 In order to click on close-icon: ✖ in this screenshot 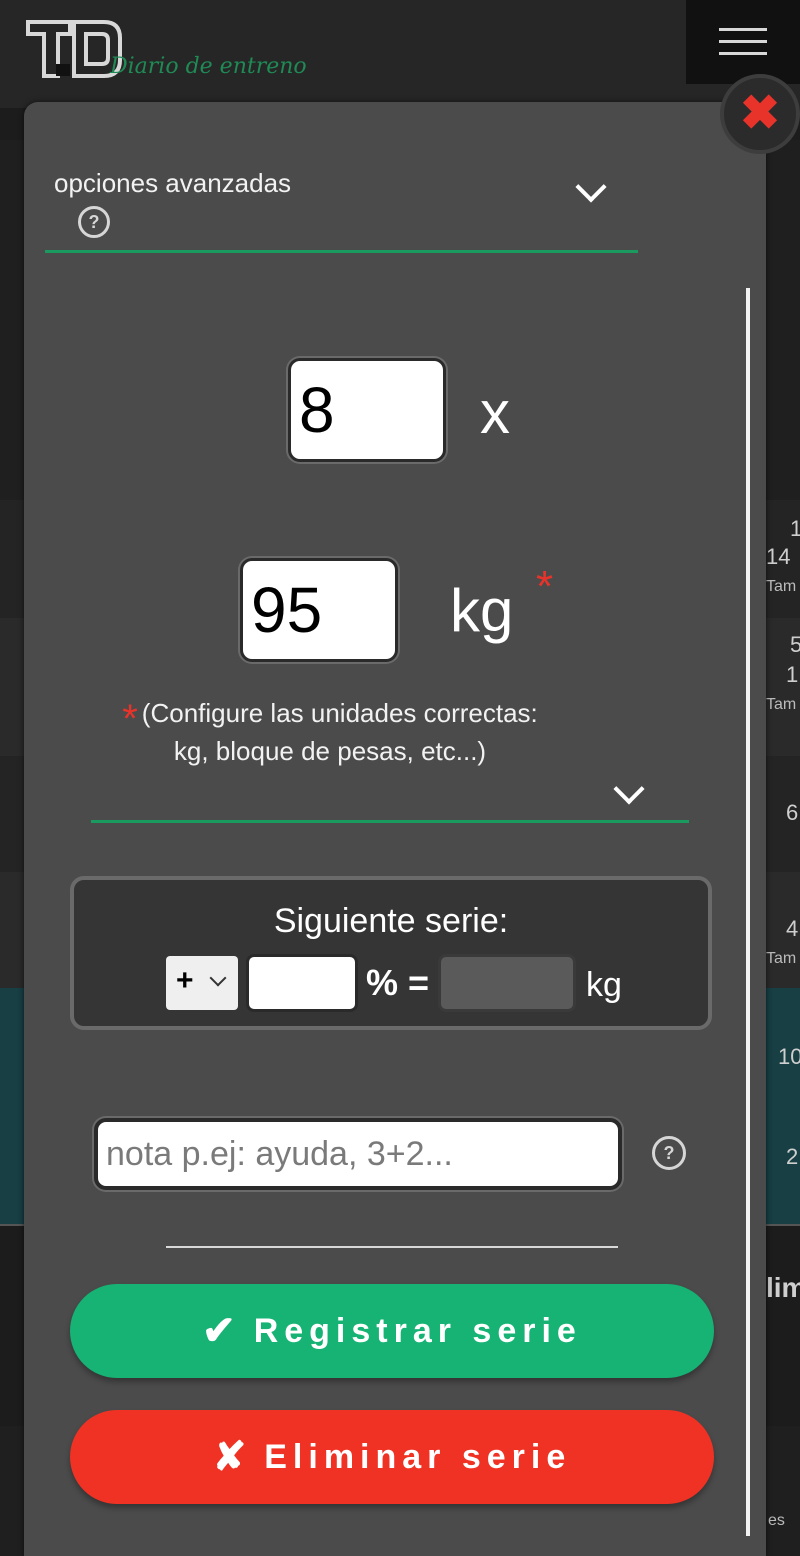, I will do `click(760, 113)`.